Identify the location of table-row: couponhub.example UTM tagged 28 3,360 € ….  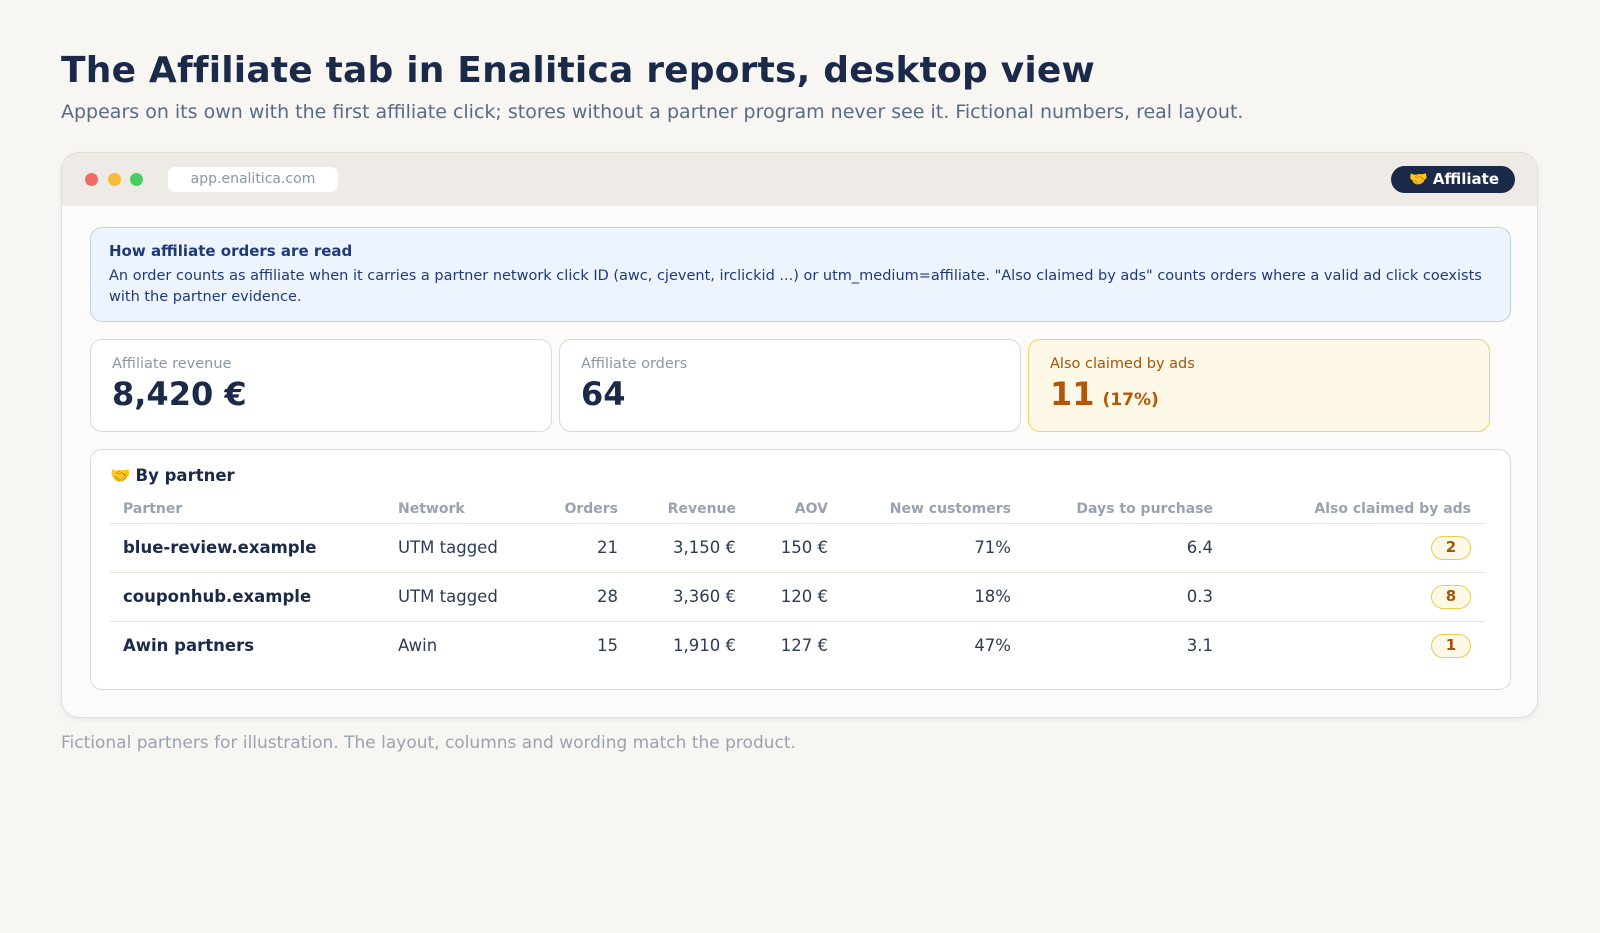
(797, 597).